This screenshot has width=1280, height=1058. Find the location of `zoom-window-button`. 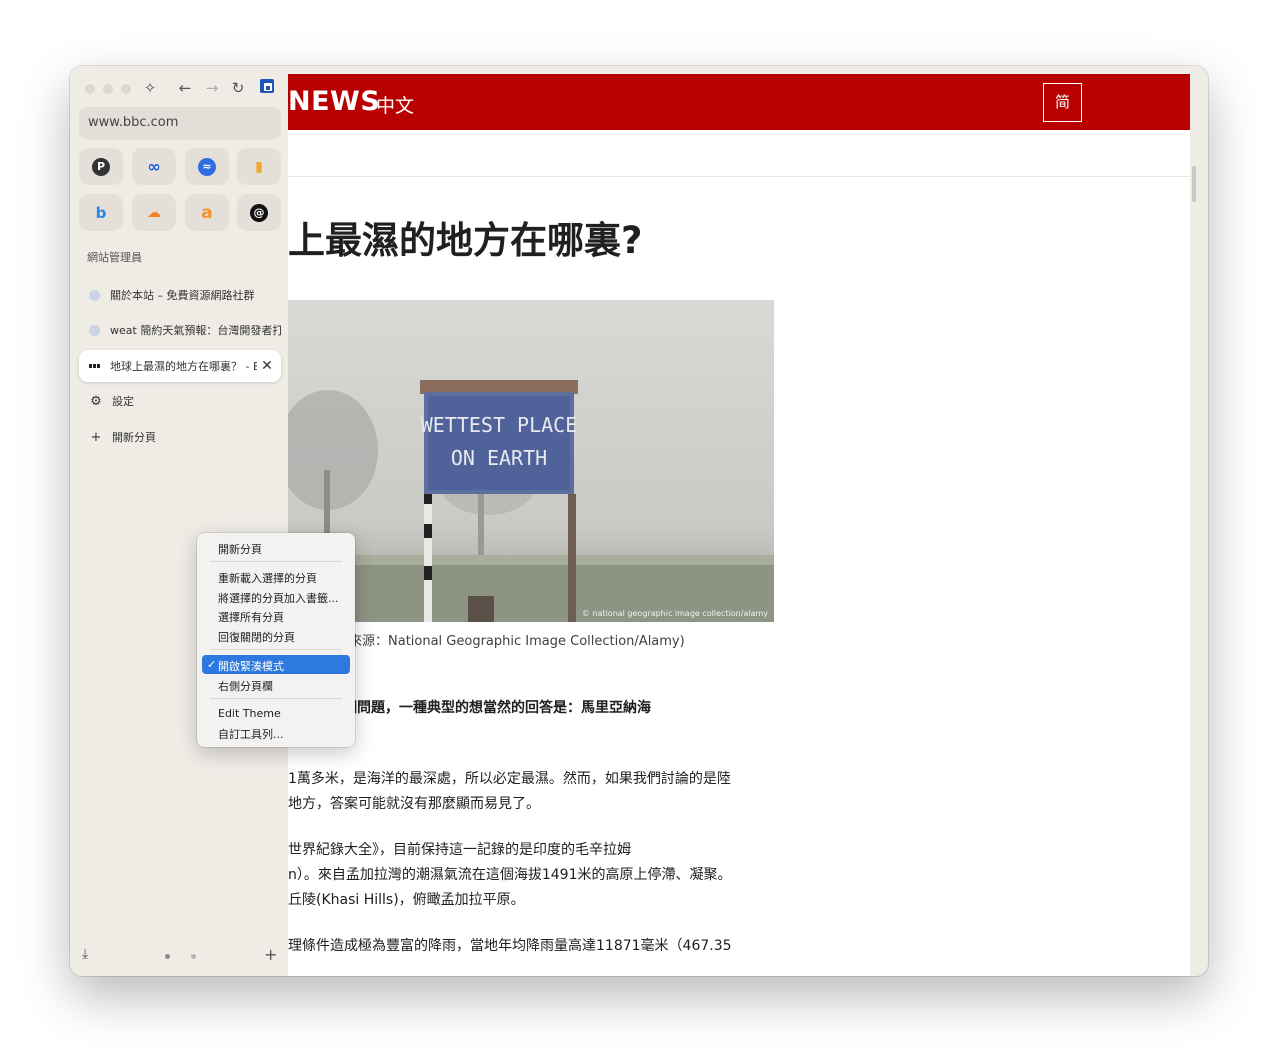

zoom-window-button is located at coordinates (126, 89).